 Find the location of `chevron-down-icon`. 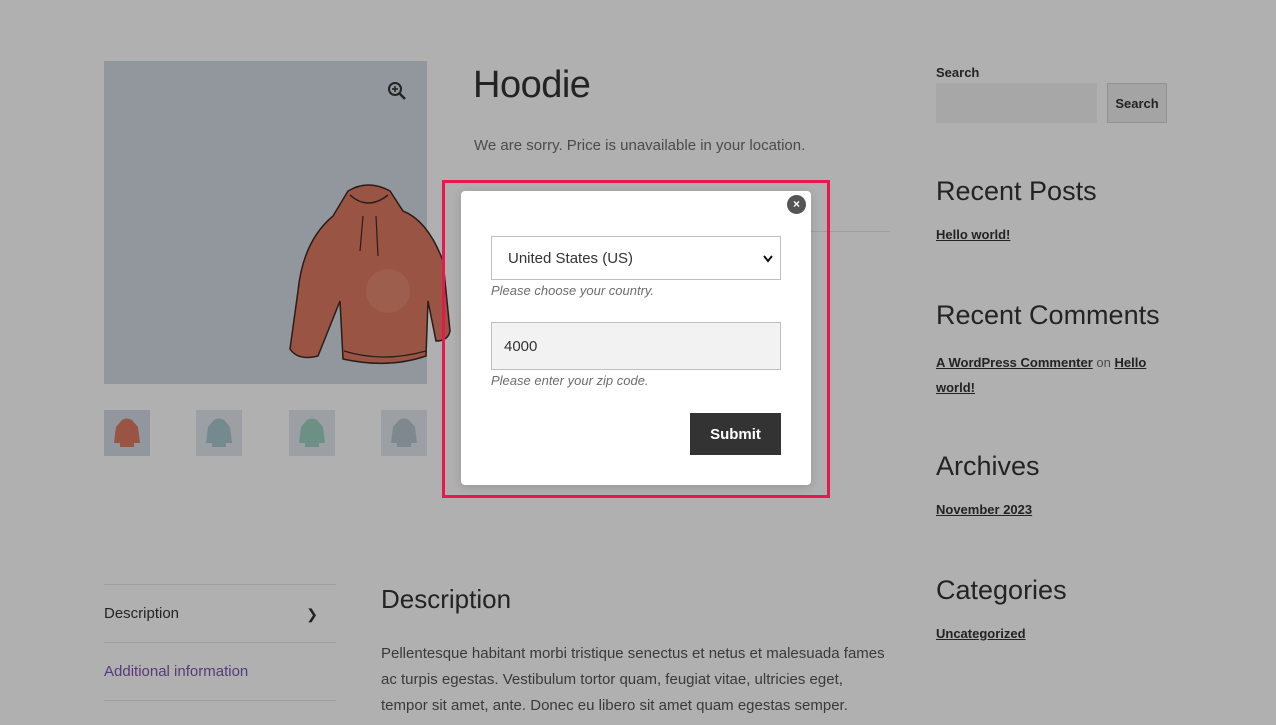

chevron-down-icon is located at coordinates (768, 268).